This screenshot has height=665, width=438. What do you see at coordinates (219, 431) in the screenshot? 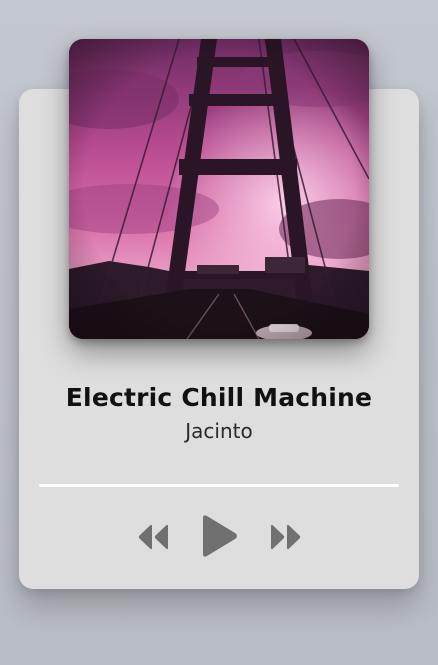
I see `artist-name: Jacinto` at bounding box center [219, 431].